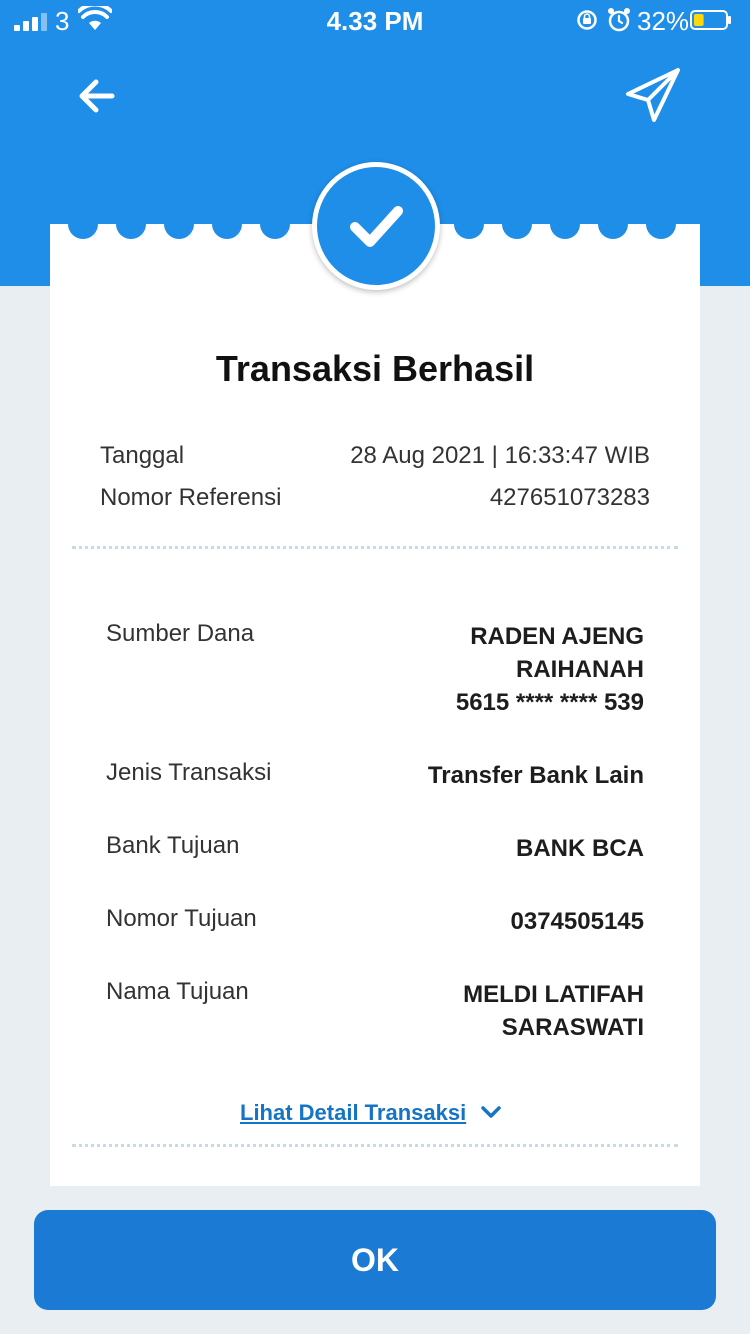  What do you see at coordinates (491, 1112) in the screenshot?
I see `chevron-down-icon` at bounding box center [491, 1112].